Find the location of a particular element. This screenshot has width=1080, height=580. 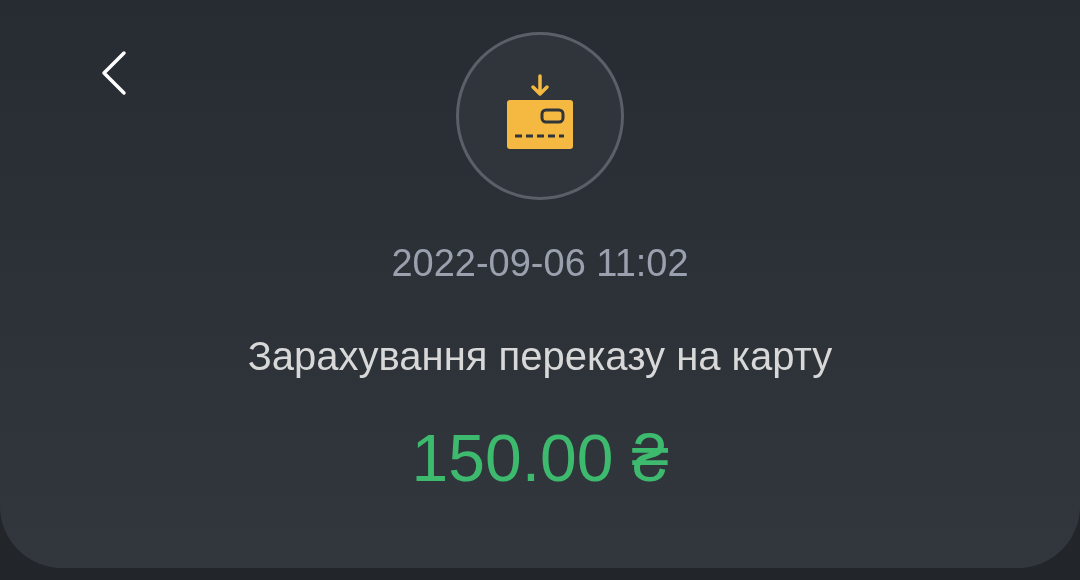

back-icon is located at coordinates (114, 73).